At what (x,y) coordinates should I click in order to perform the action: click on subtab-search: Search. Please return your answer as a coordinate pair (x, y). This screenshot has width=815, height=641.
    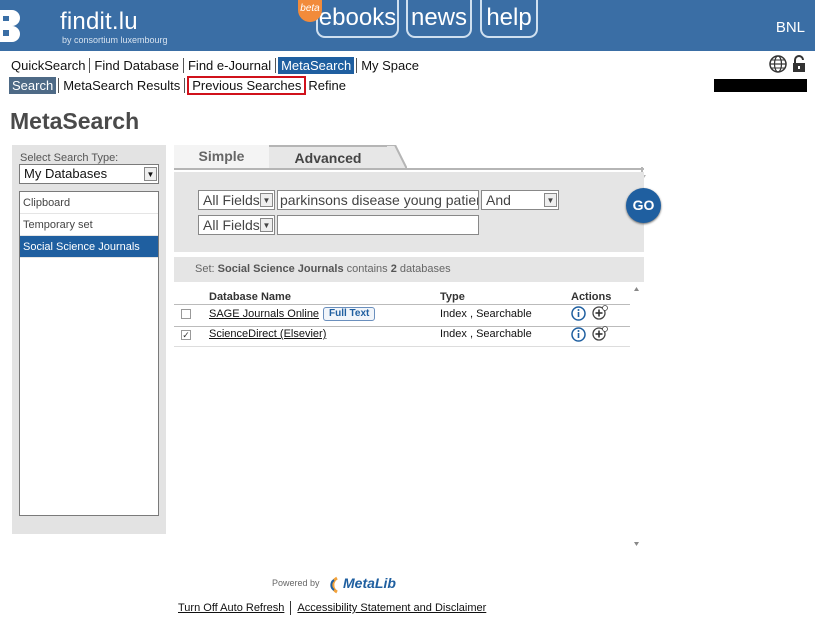
    Looking at the image, I should click on (33, 85).